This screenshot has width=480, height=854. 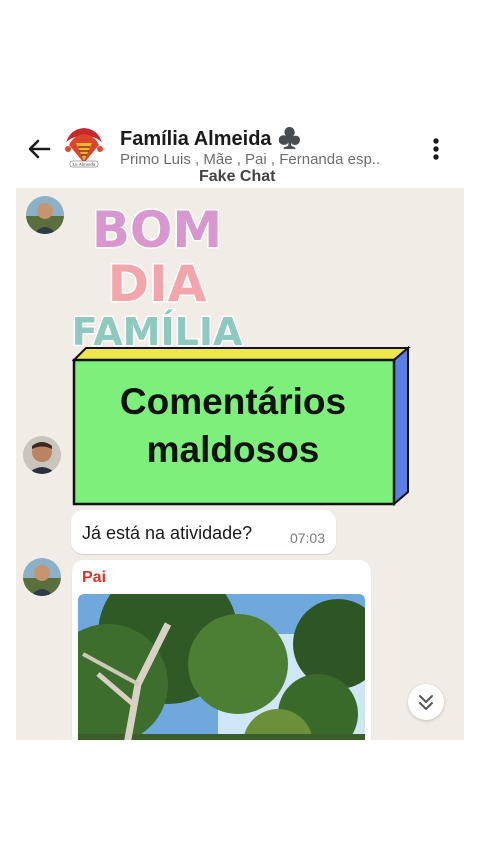 I want to click on sticker-line-bom: BOM, so click(x=157, y=230).